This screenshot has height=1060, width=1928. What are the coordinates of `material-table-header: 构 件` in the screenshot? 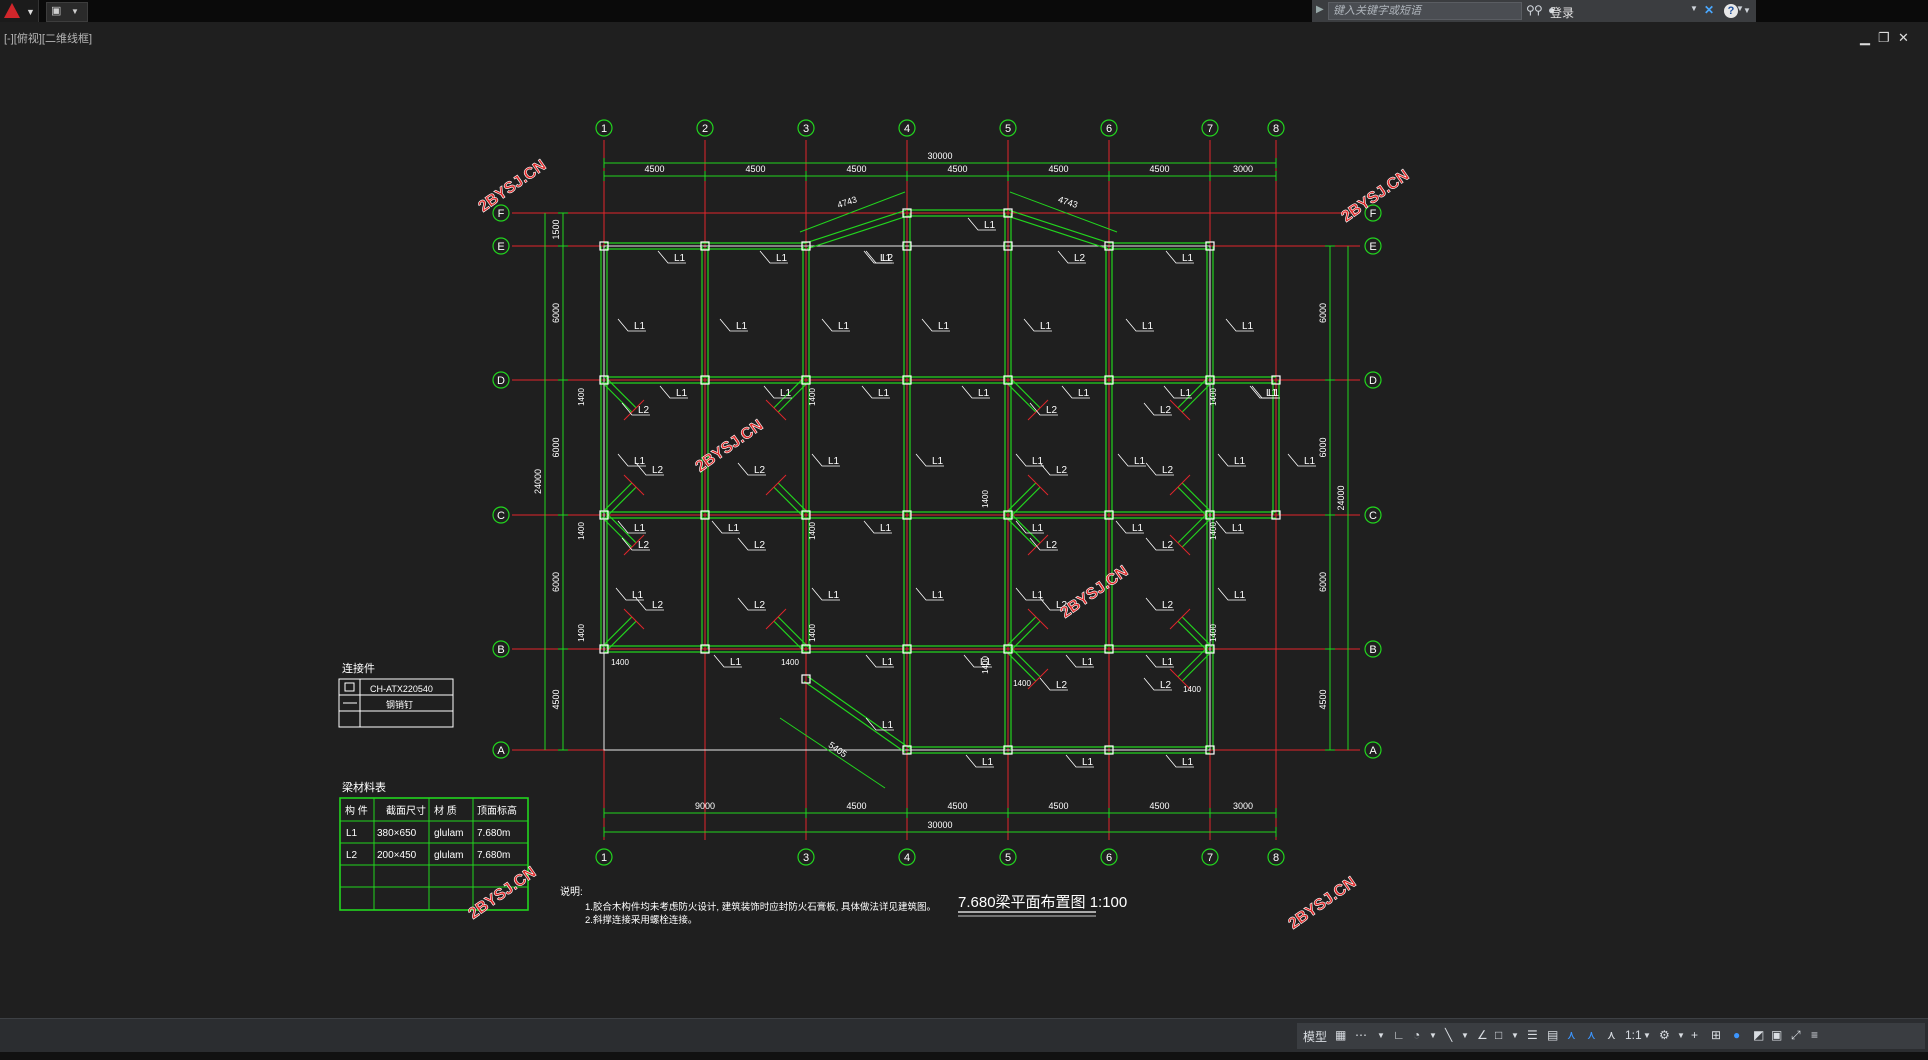 It's located at (356, 810).